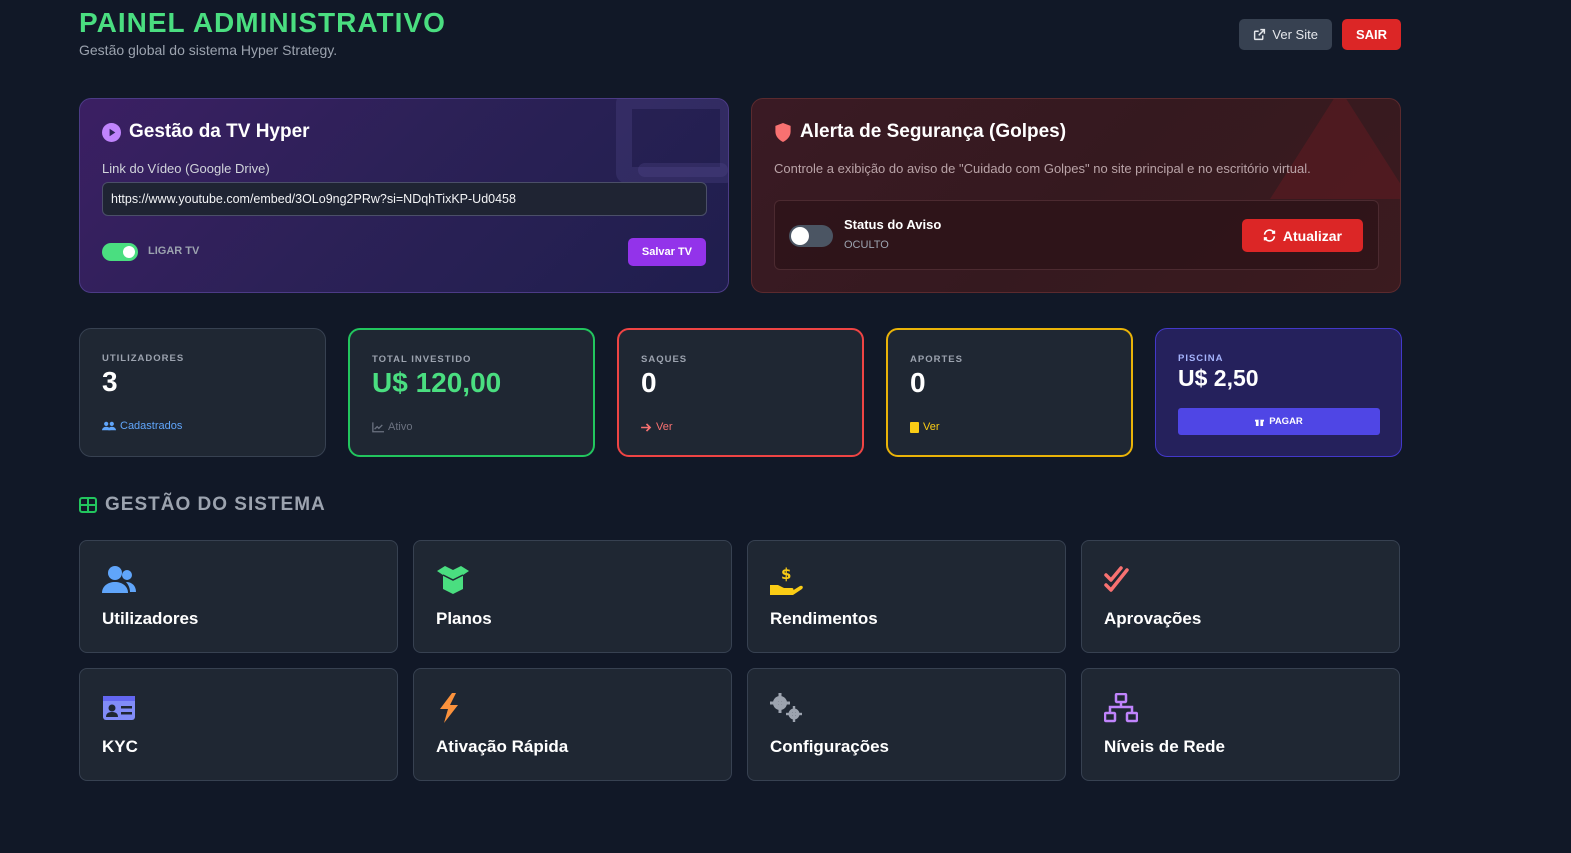 The image size is (1571, 853). I want to click on stat-label: APORTES, so click(936, 359).